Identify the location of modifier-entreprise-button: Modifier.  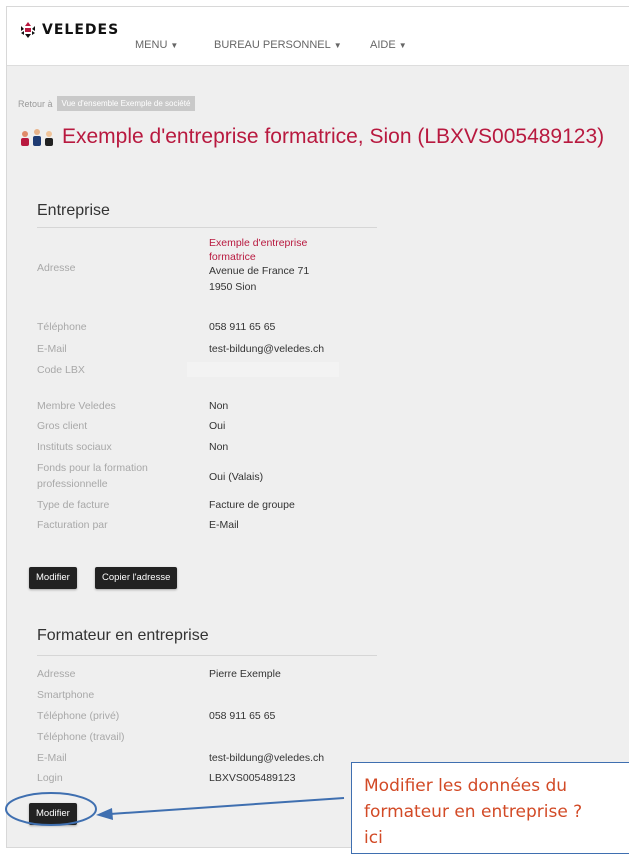
(53, 578).